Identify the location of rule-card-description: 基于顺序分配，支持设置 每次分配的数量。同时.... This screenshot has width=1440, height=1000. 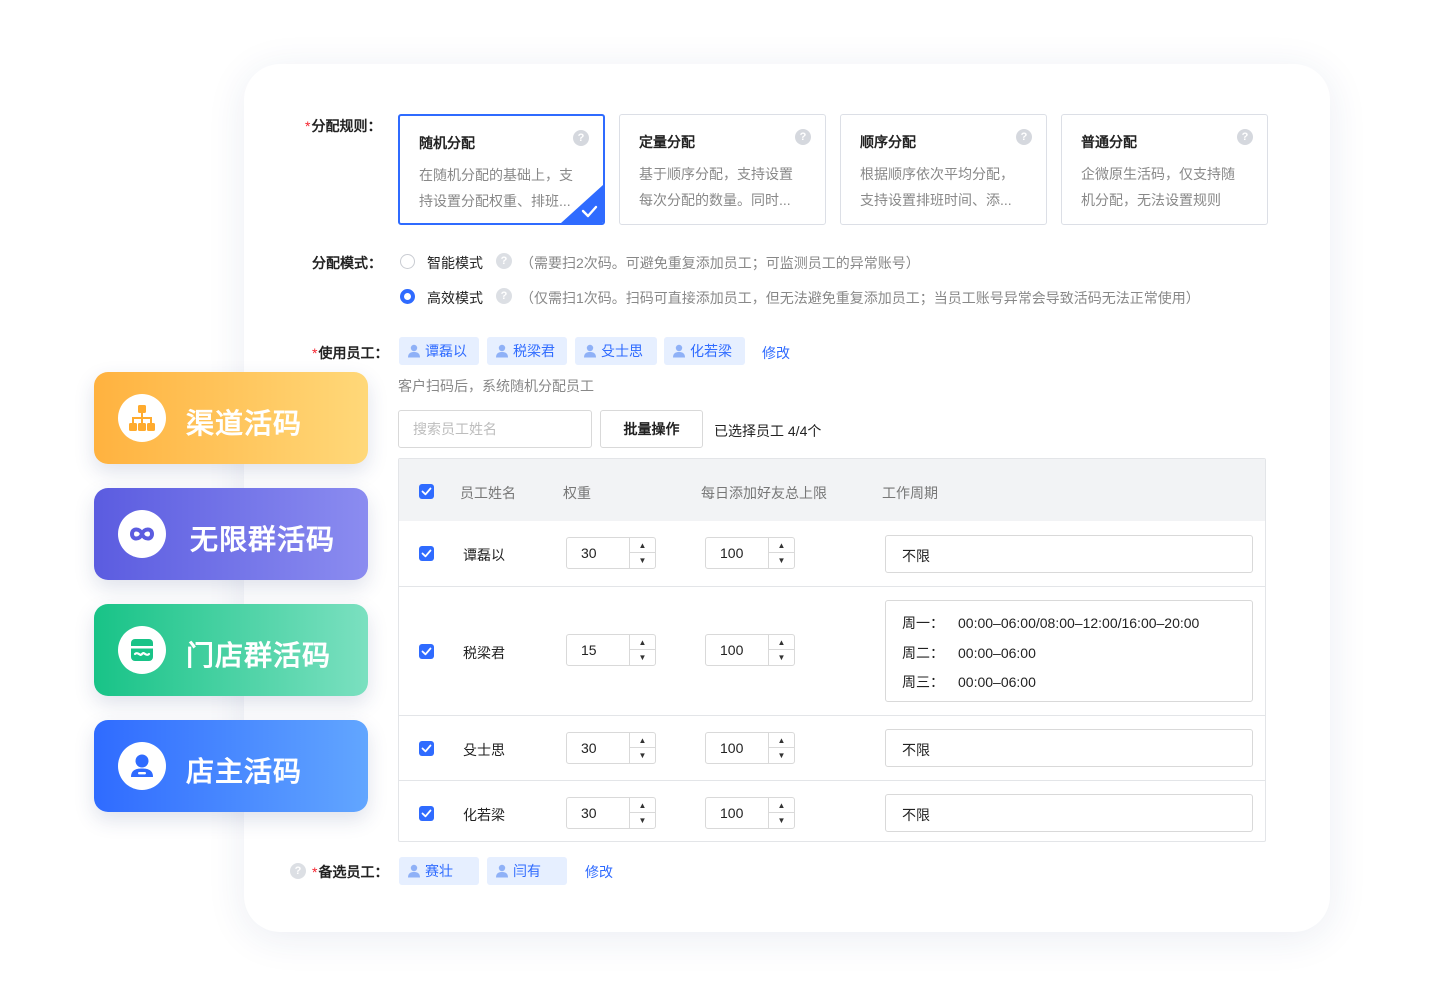
(716, 187).